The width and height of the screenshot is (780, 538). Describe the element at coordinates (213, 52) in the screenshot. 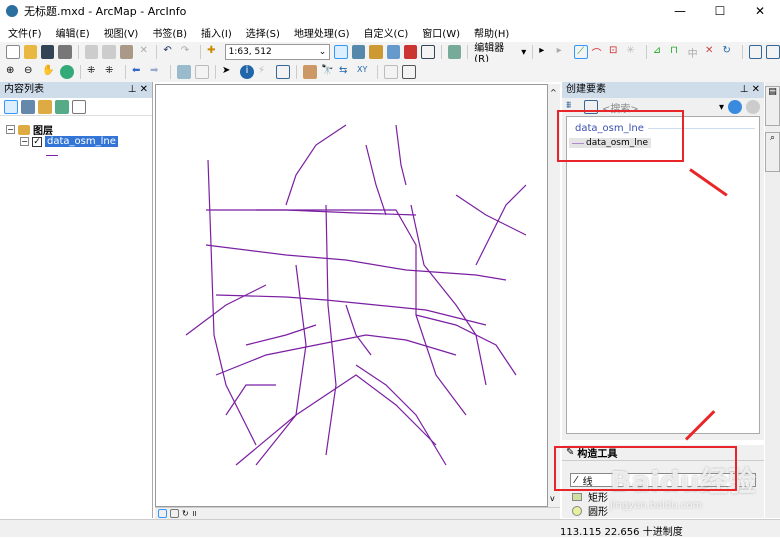

I see `add-data-icon: ✚` at that location.